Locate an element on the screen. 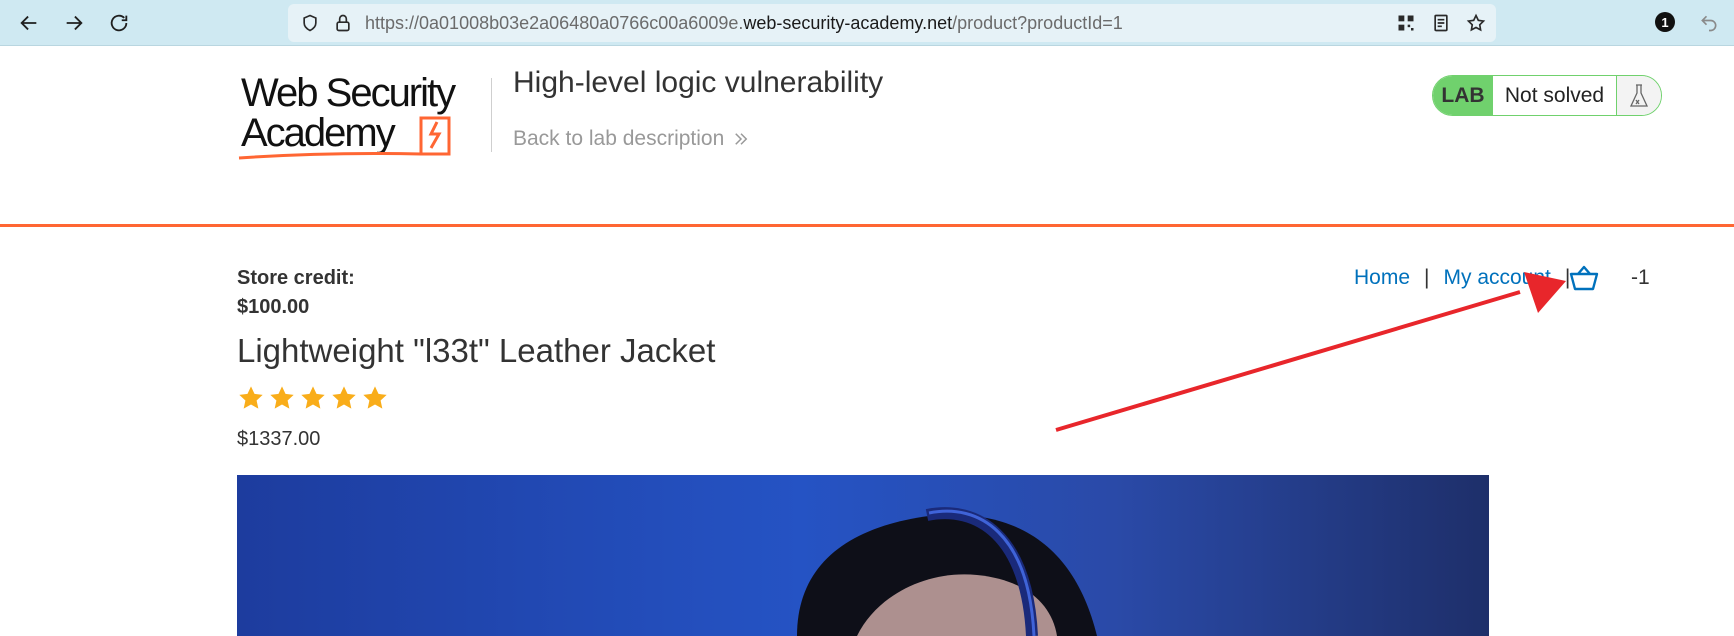 This screenshot has height=636, width=1734. reader-mode-icon is located at coordinates (1441, 23).